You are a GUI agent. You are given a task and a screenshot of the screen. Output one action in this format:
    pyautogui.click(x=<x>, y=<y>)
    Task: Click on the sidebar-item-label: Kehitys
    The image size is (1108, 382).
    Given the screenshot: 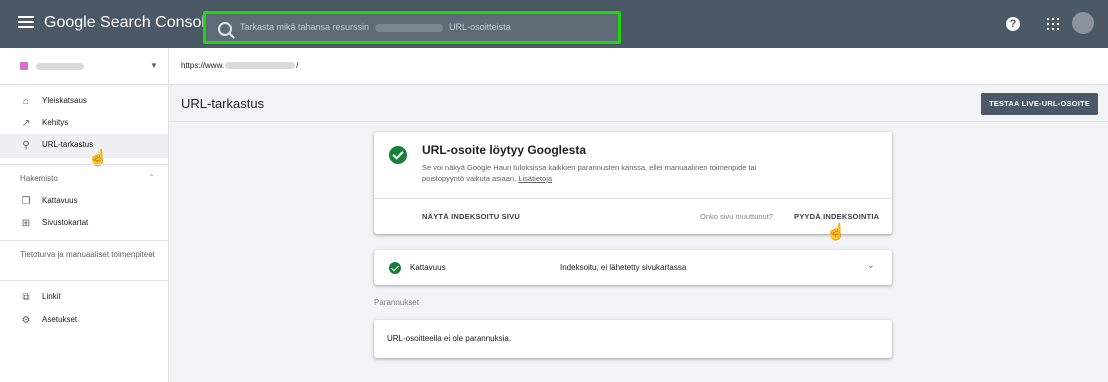 What is the action you would take?
    pyautogui.click(x=55, y=122)
    